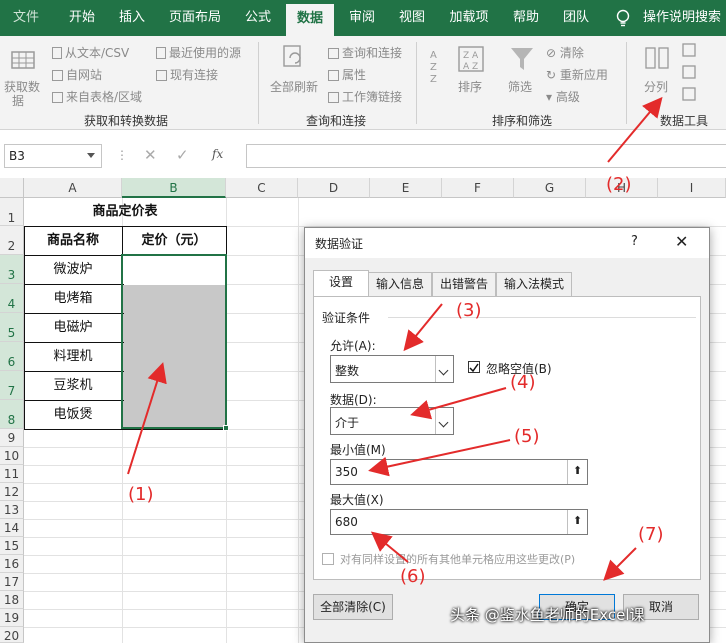  I want to click on row-header: 18, so click(12, 600).